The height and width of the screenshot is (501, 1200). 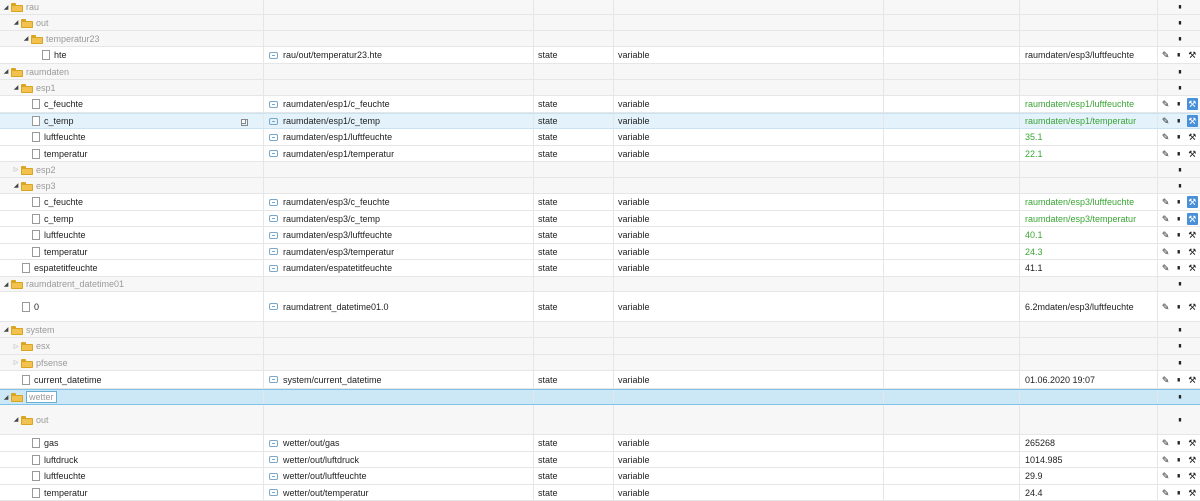 I want to click on value-cell: 35.1, so click(x=1089, y=137).